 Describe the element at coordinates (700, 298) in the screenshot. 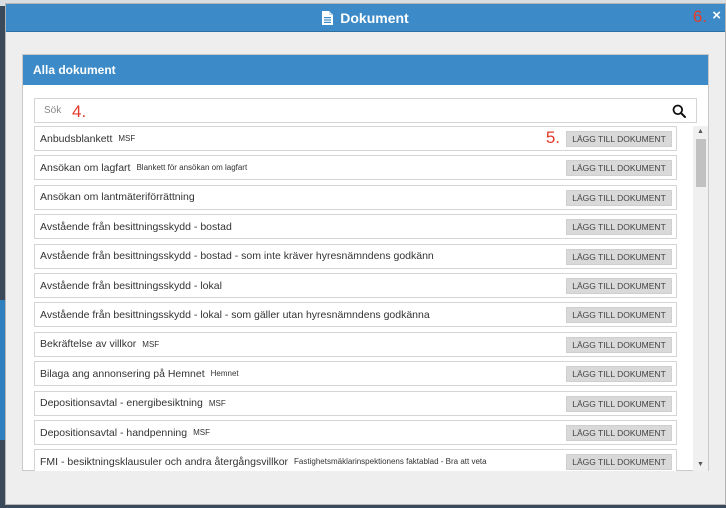

I see `scrollbar: ▲ ▼` at that location.